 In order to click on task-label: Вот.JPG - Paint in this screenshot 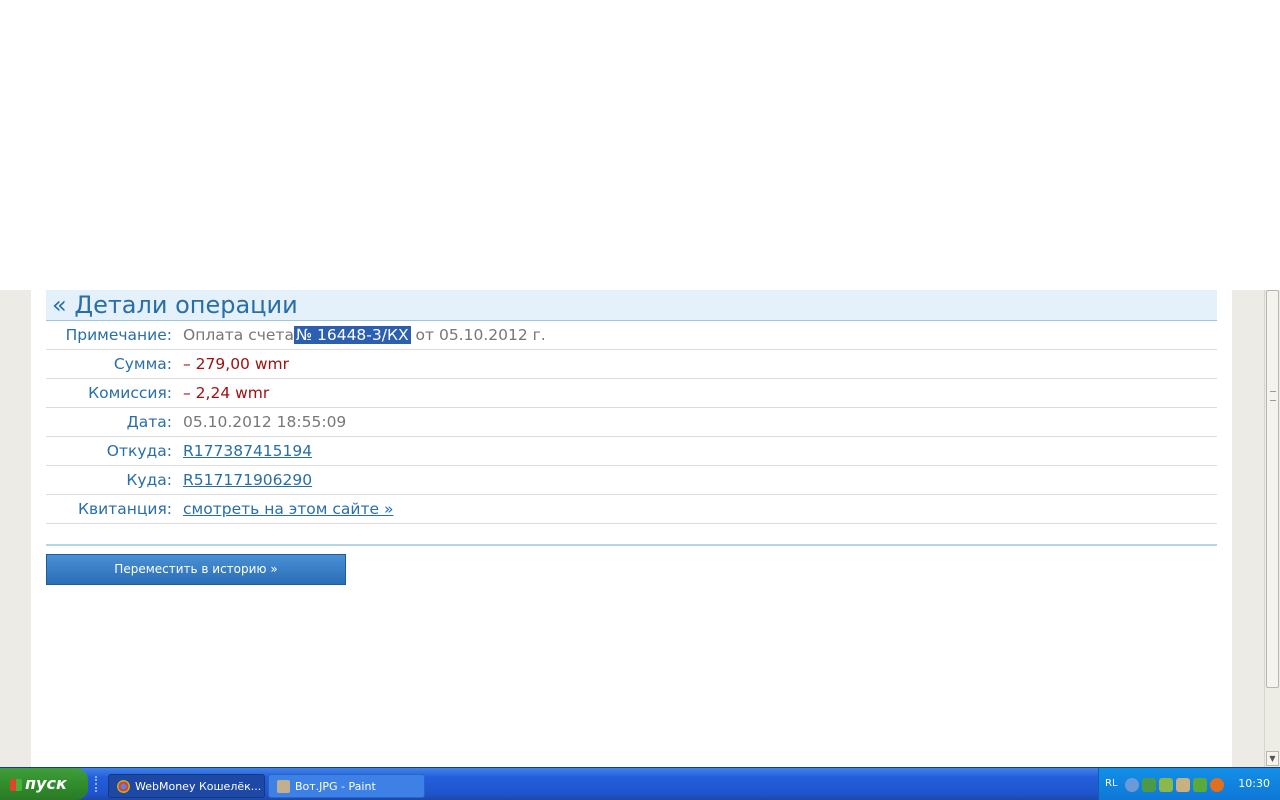, I will do `click(335, 786)`.